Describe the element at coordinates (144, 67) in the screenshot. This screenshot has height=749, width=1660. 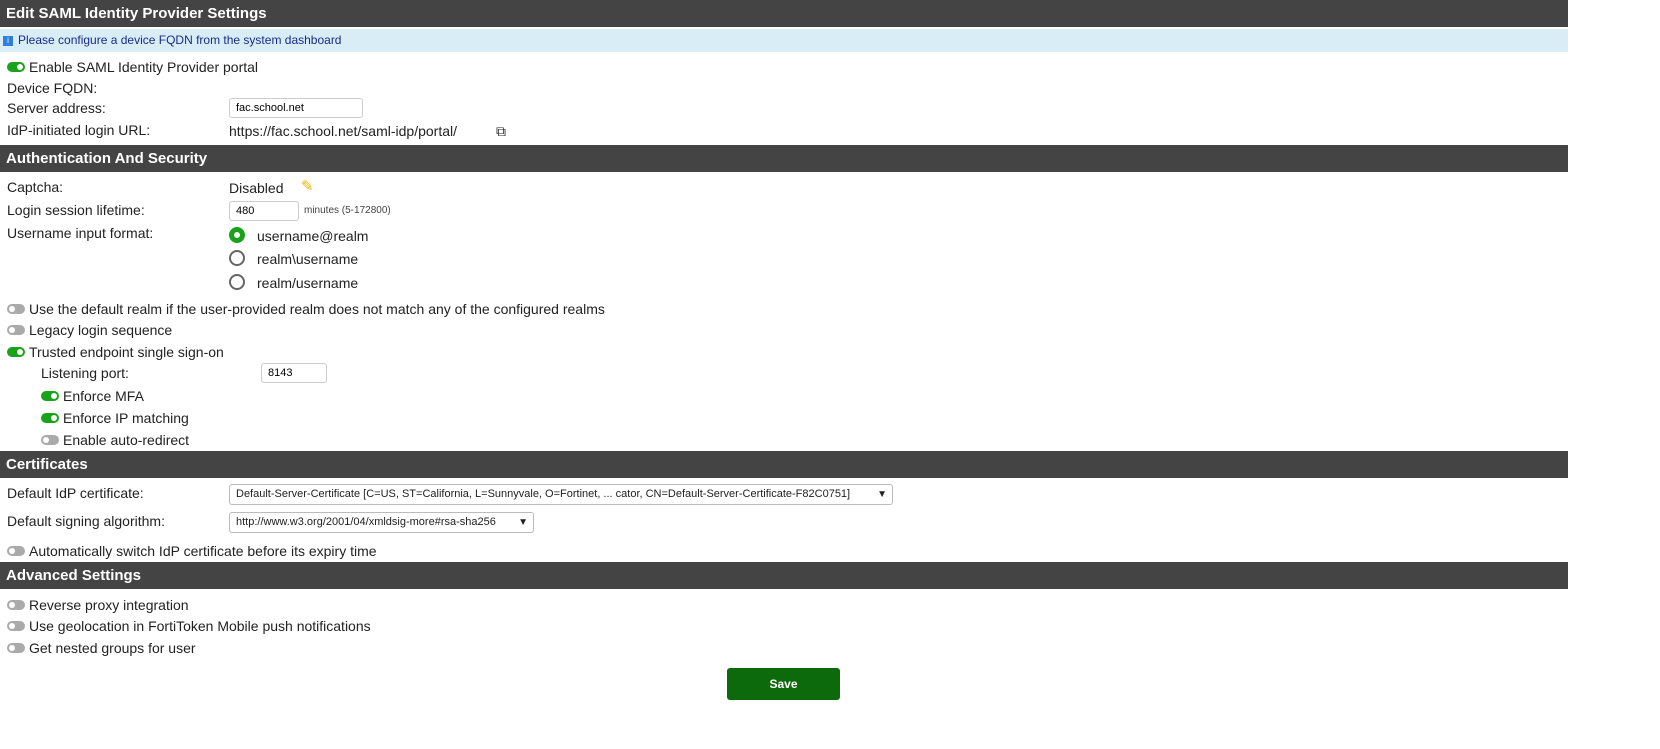
I see `enable-portal-label: Enable SAML Identity Provider portal` at that location.